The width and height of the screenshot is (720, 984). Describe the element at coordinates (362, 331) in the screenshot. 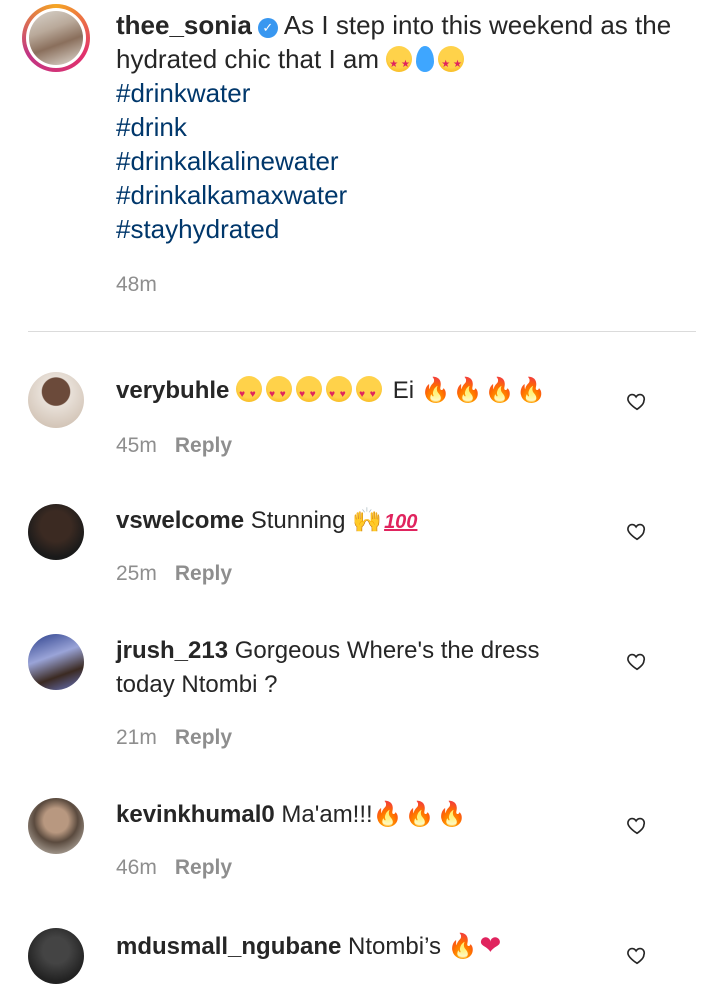

I see `divider` at that location.